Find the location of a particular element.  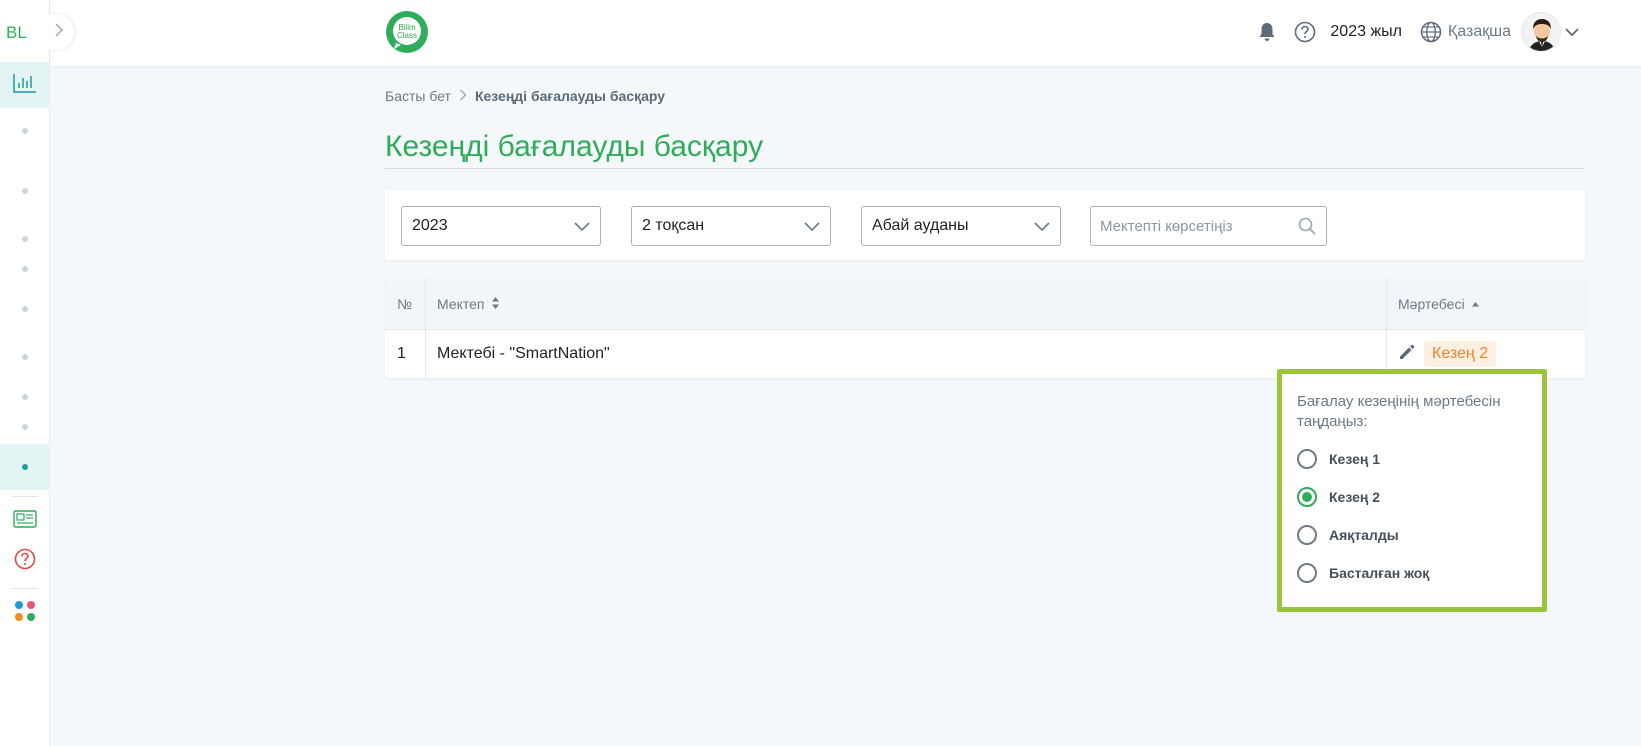

column-header-school-label: Мектеп is located at coordinates (461, 304).